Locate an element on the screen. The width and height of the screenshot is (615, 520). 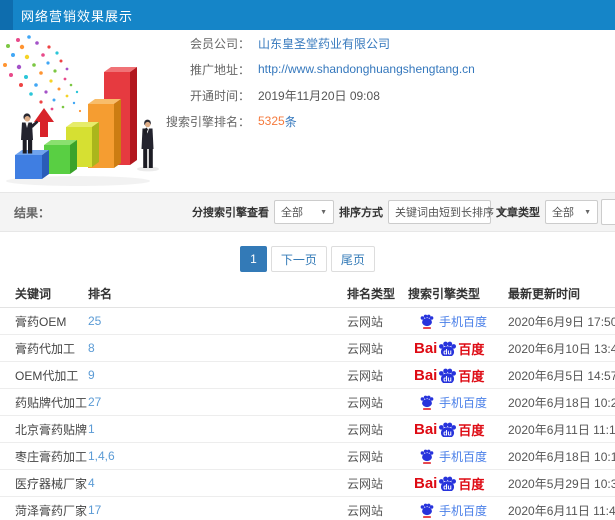
page-1-button: 1 is located at coordinates (253, 259).